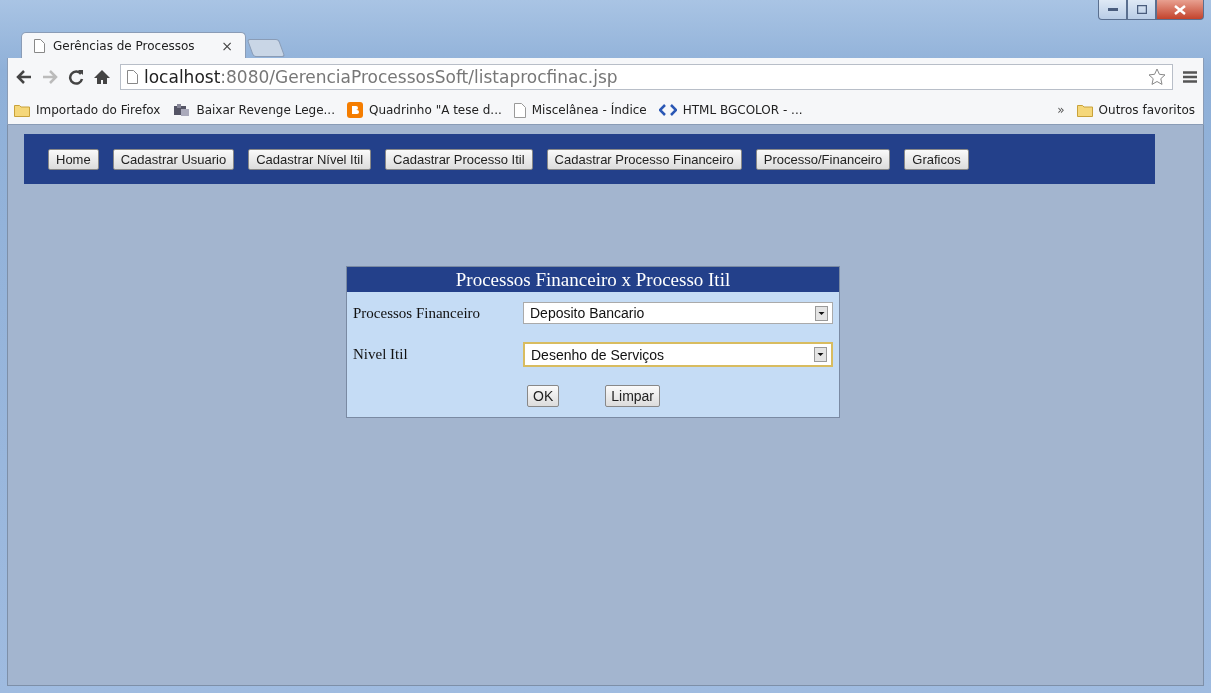  Describe the element at coordinates (1061, 110) in the screenshot. I see `bookmarks-overflow: »` at that location.